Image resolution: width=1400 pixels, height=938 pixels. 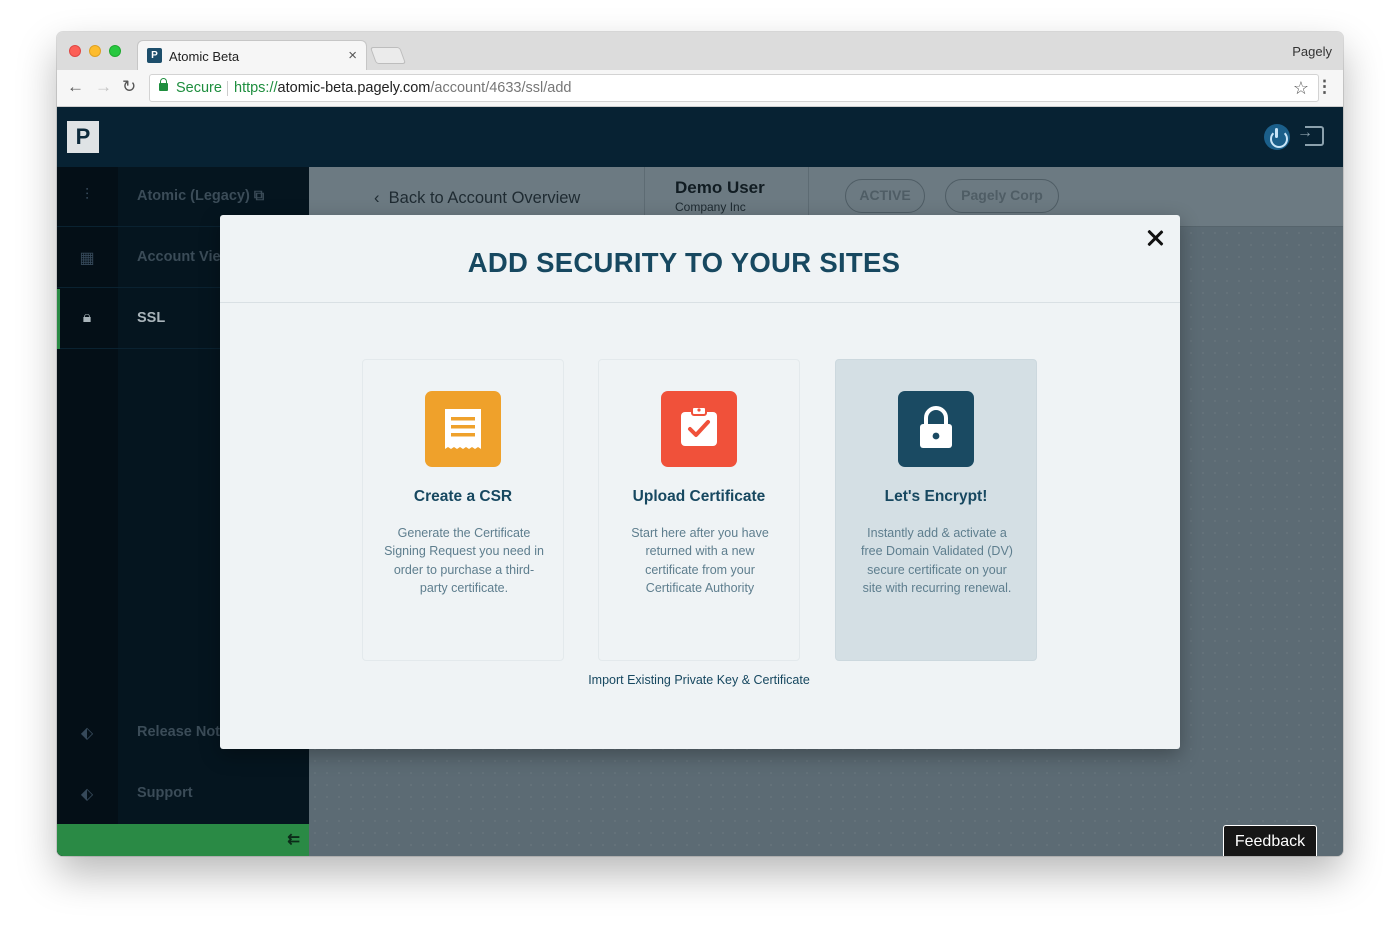 I want to click on collapse-sidebar-icon: ⇇, so click(x=293, y=839).